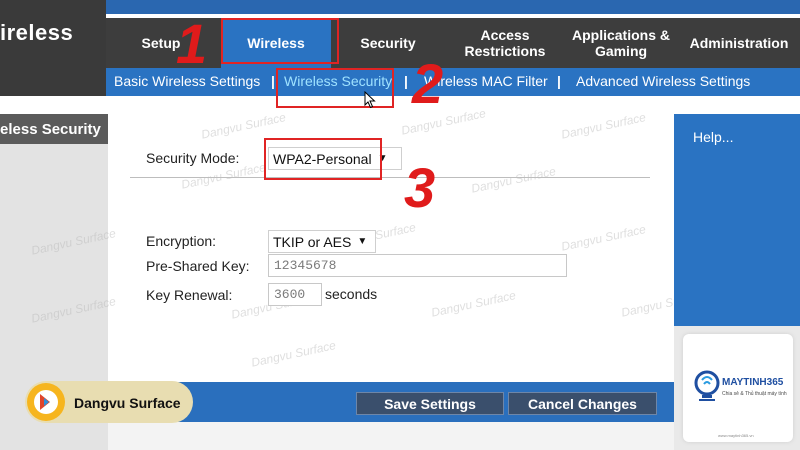 The height and width of the screenshot is (450, 800). Describe the element at coordinates (430, 403) in the screenshot. I see `save-settings-button: Save Settings` at that location.